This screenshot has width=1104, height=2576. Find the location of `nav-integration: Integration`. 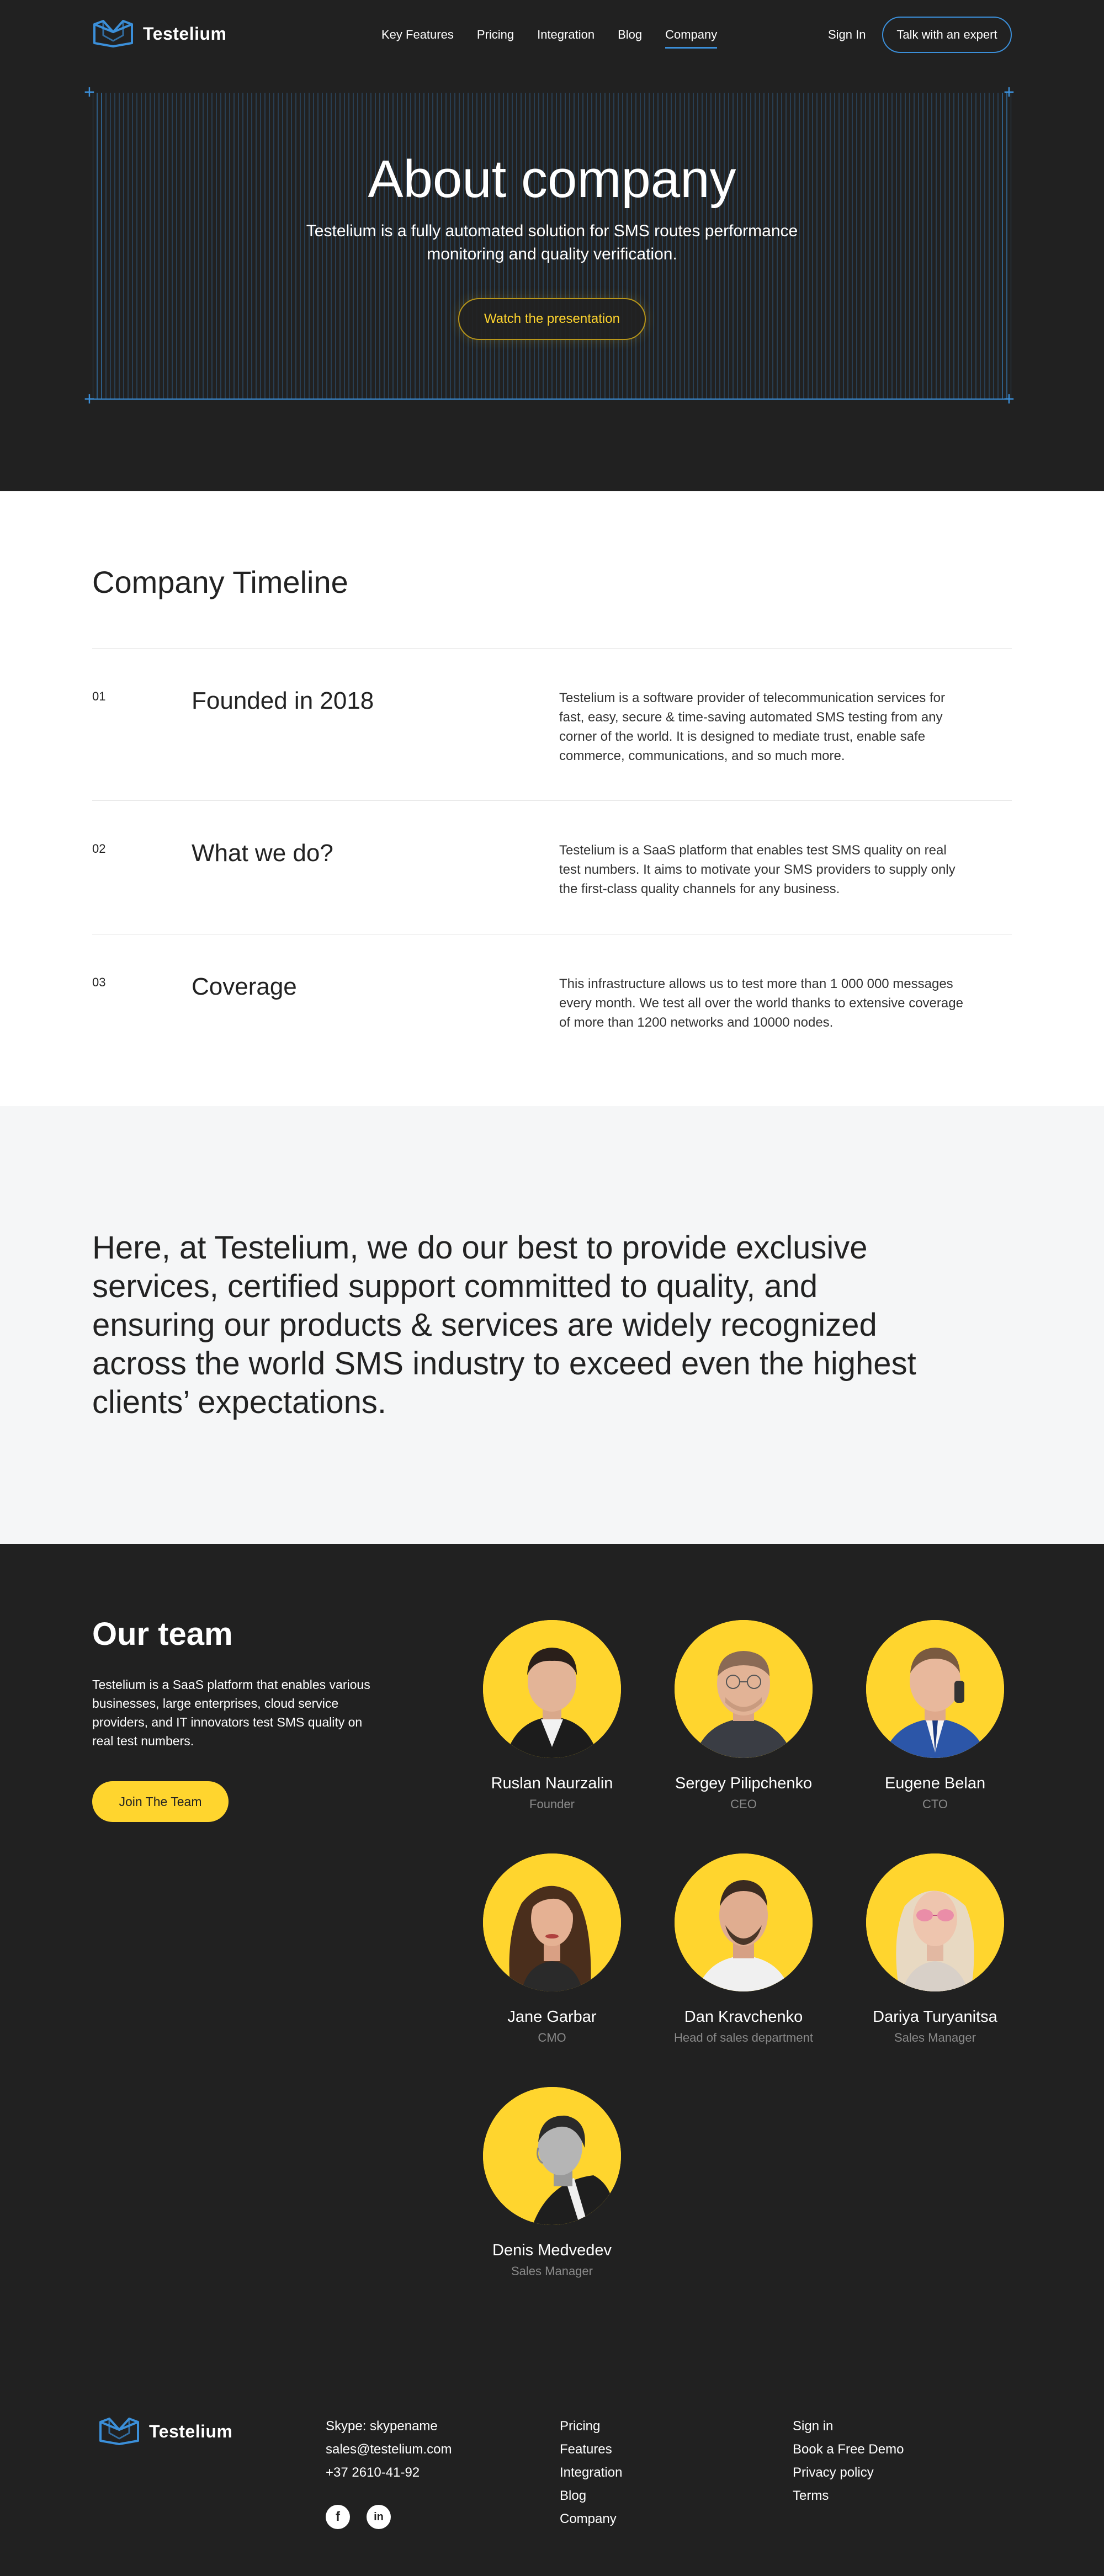

nav-integration: Integration is located at coordinates (566, 38).